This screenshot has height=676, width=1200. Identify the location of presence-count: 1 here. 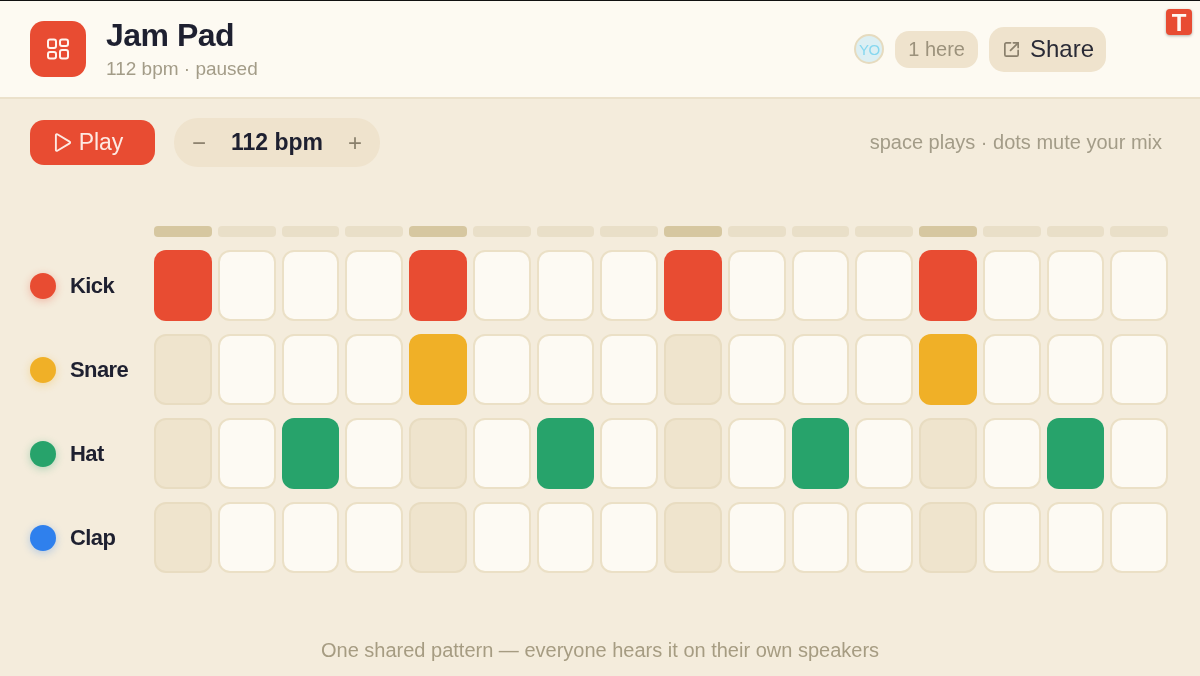
(936, 49).